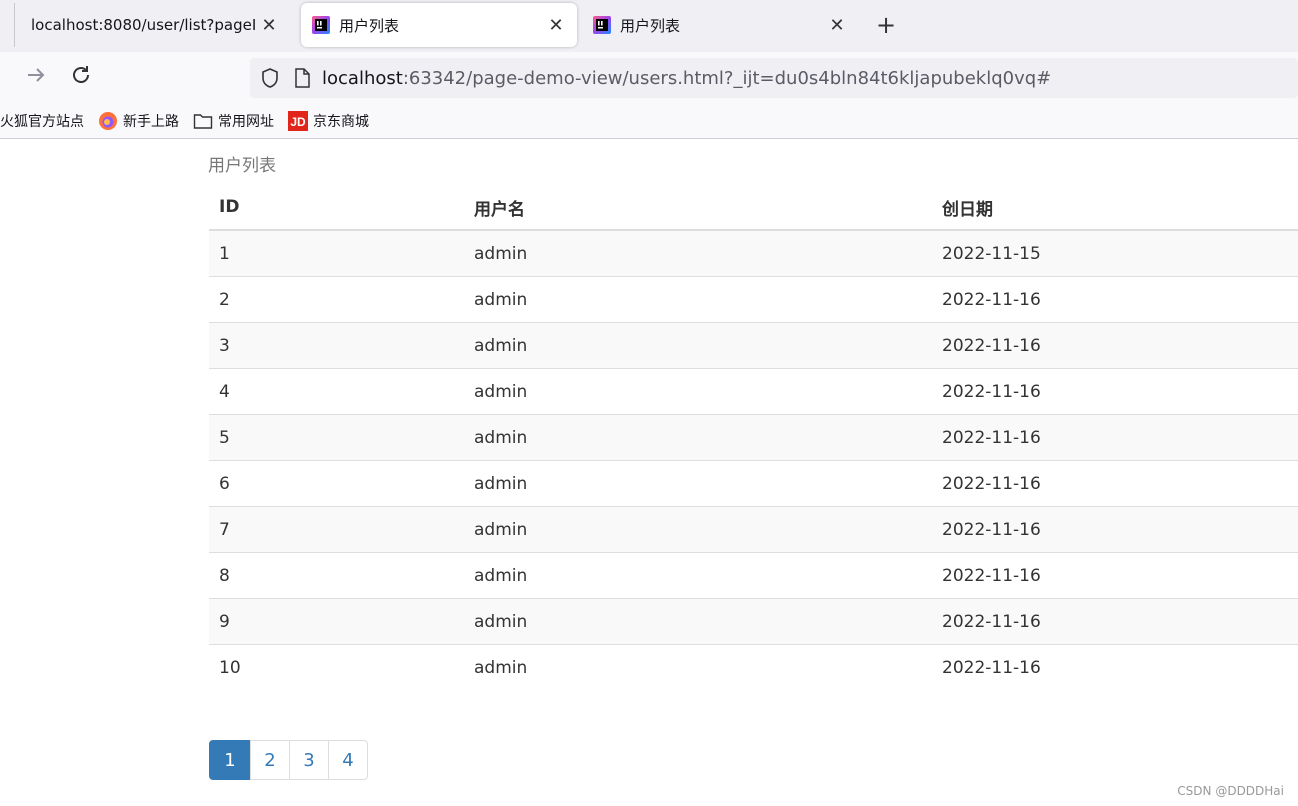 Image resolution: width=1298 pixels, height=806 pixels. I want to click on bookmark-firefox-official: 火狐官方站点, so click(42, 121).